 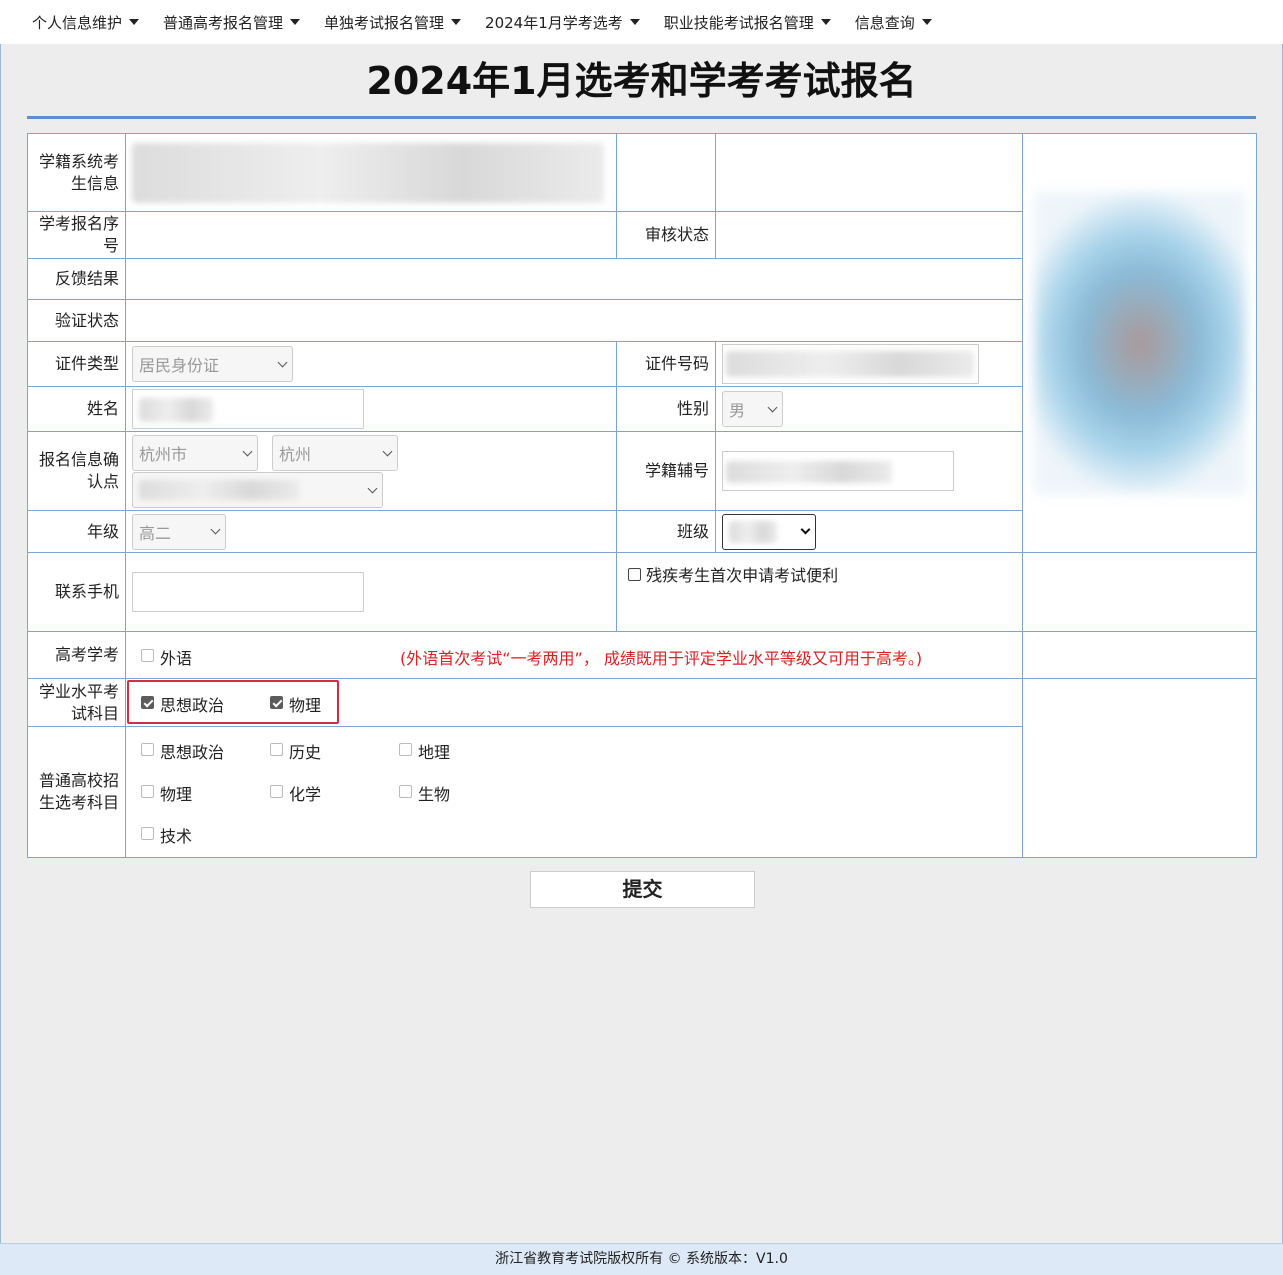 I want to click on xuankao-subject-option: 思想政治, so click(x=182, y=751).